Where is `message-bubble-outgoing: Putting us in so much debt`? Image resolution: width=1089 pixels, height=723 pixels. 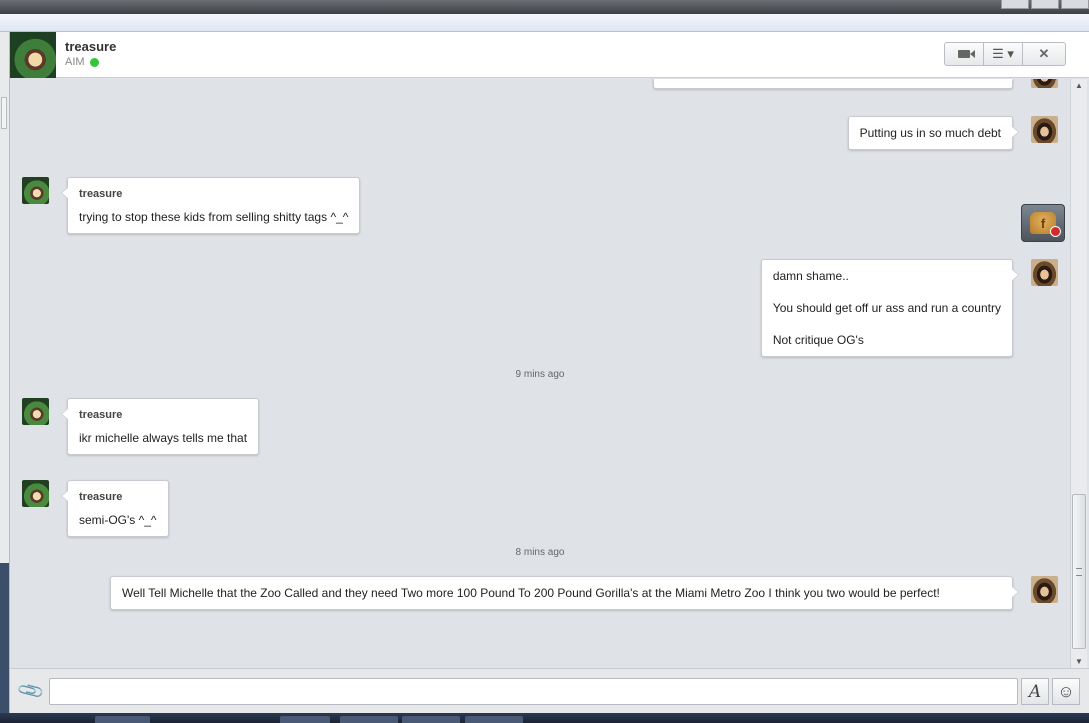
message-bubble-outgoing: Putting us in so much debt is located at coordinates (933, 133).